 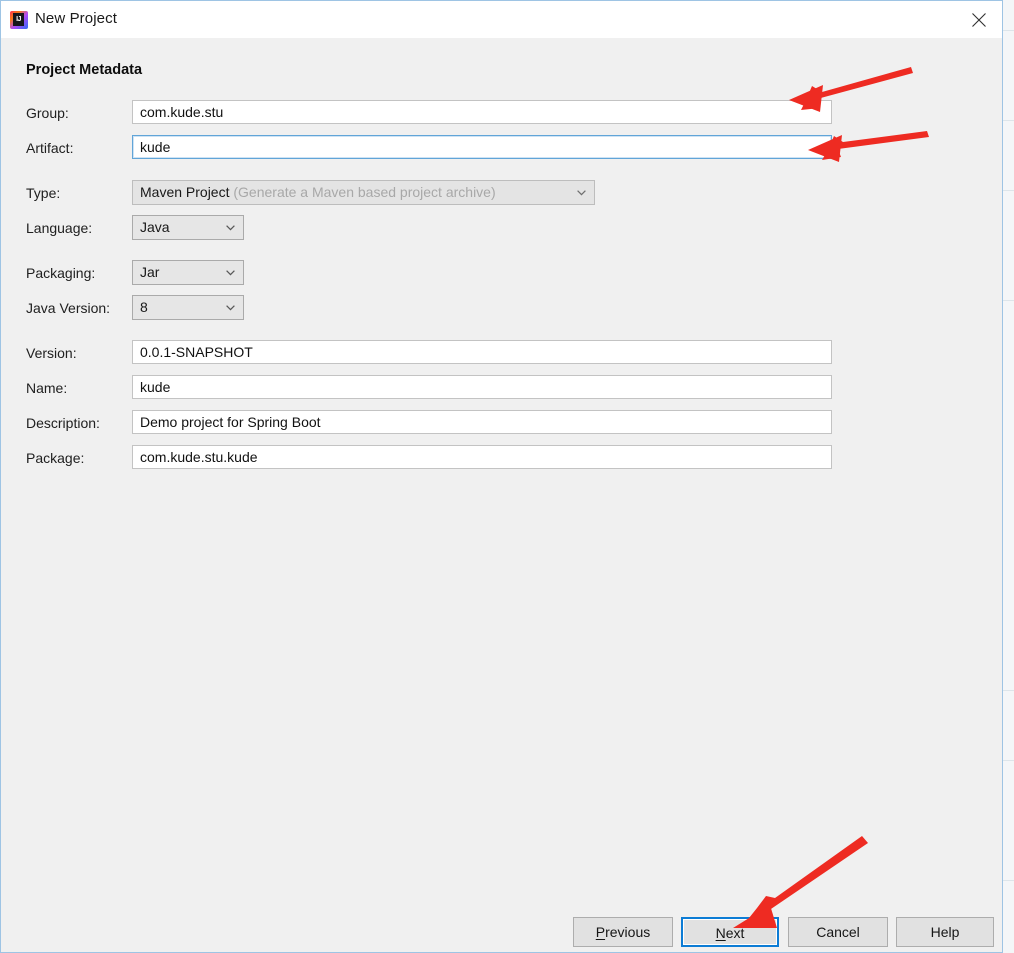 I want to click on label-java-version: Java Version:, so click(x=68, y=308).